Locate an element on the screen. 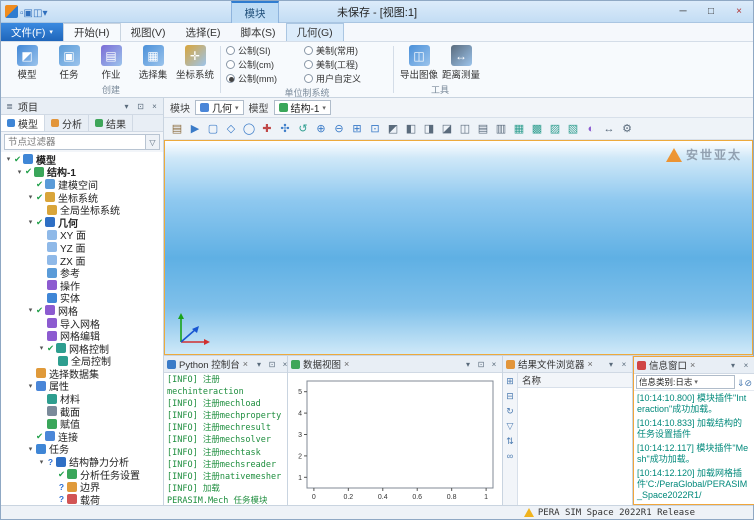  project-tab-results: 结果 is located at coordinates (111, 123).